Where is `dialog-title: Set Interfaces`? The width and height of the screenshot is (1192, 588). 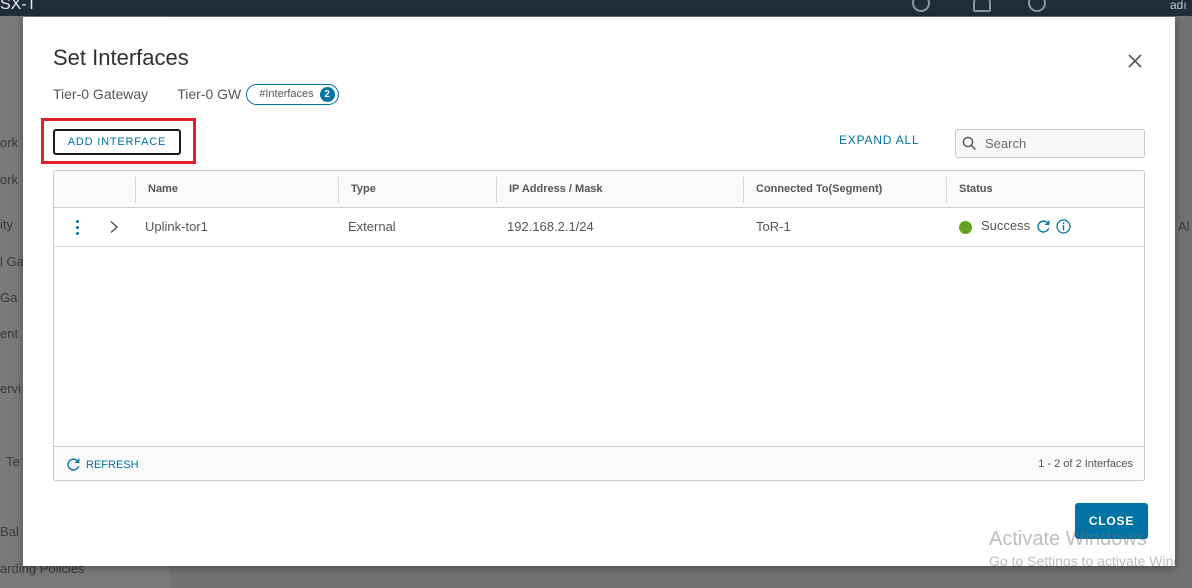 dialog-title: Set Interfaces is located at coordinates (121, 57).